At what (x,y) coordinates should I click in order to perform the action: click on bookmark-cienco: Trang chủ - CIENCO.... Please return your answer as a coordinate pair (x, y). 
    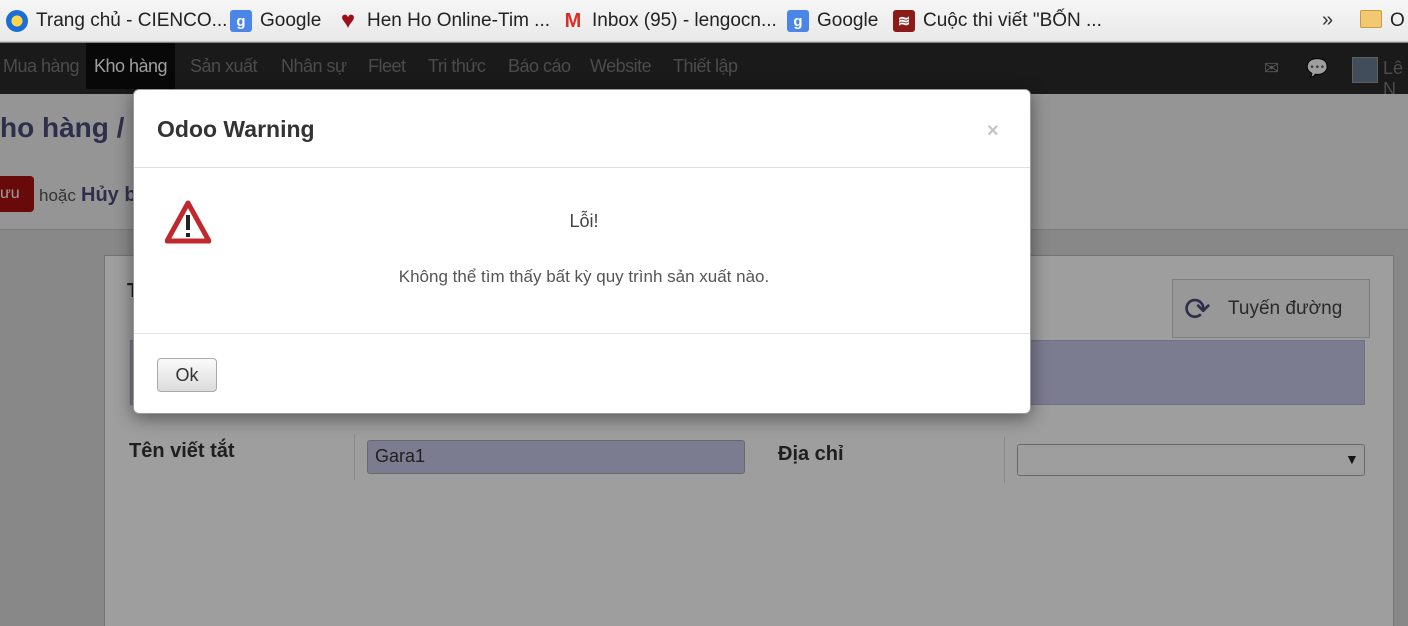
    Looking at the image, I should click on (116, 21).